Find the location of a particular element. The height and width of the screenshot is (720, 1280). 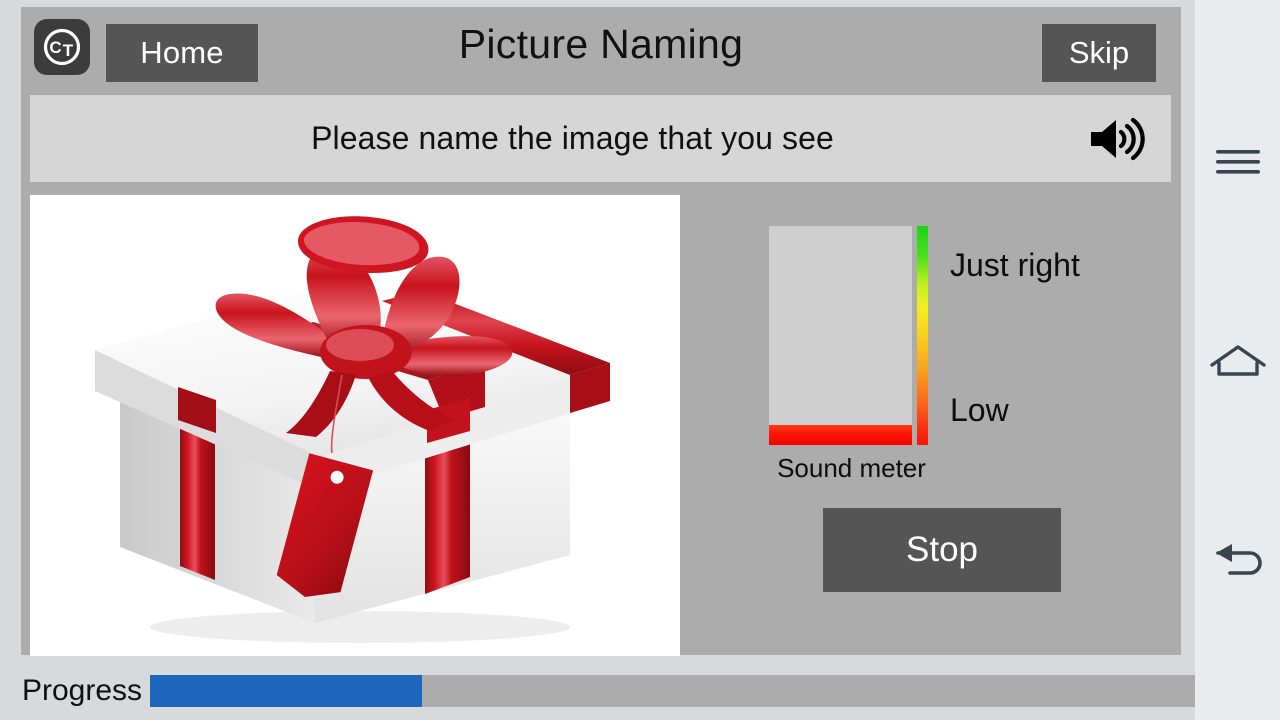

svg-text: C is located at coordinates (55, 47).